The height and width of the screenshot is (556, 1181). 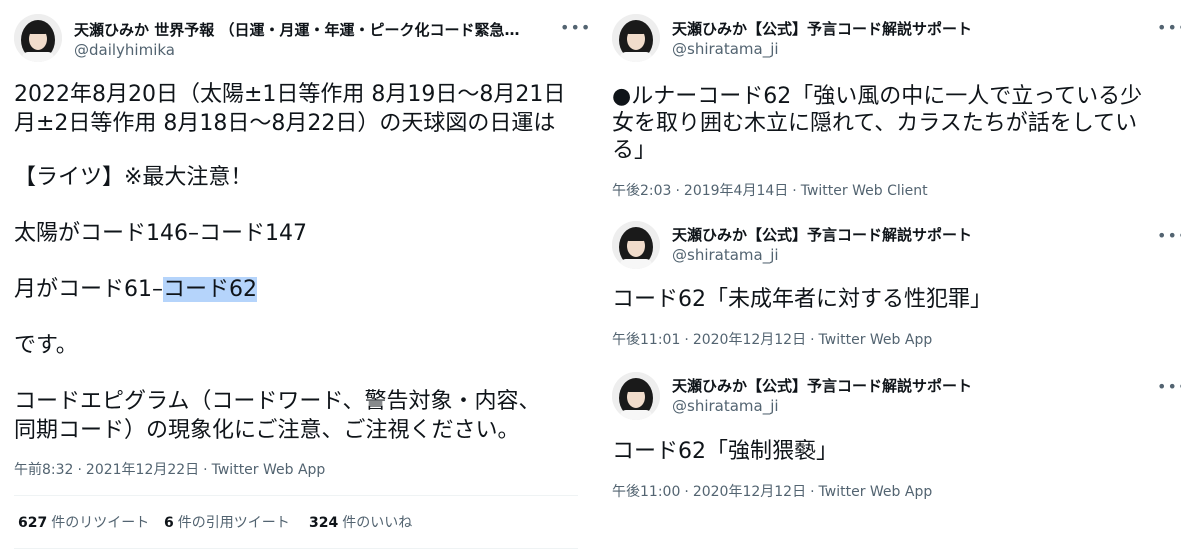 What do you see at coordinates (133, 177) in the screenshot?
I see `tweet-text-line: 【ライツ】※最大注意！` at bounding box center [133, 177].